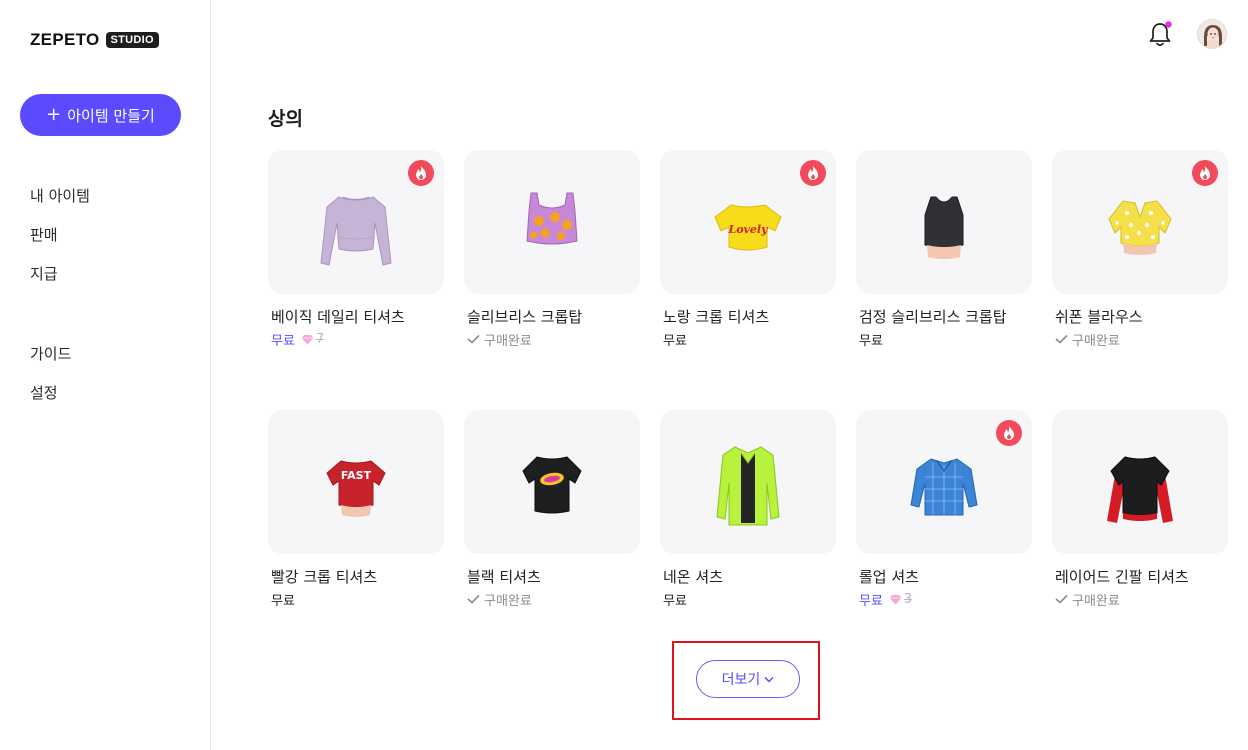  What do you see at coordinates (748, 486) in the screenshot?
I see `neon-green-shirt-icon` at bounding box center [748, 486].